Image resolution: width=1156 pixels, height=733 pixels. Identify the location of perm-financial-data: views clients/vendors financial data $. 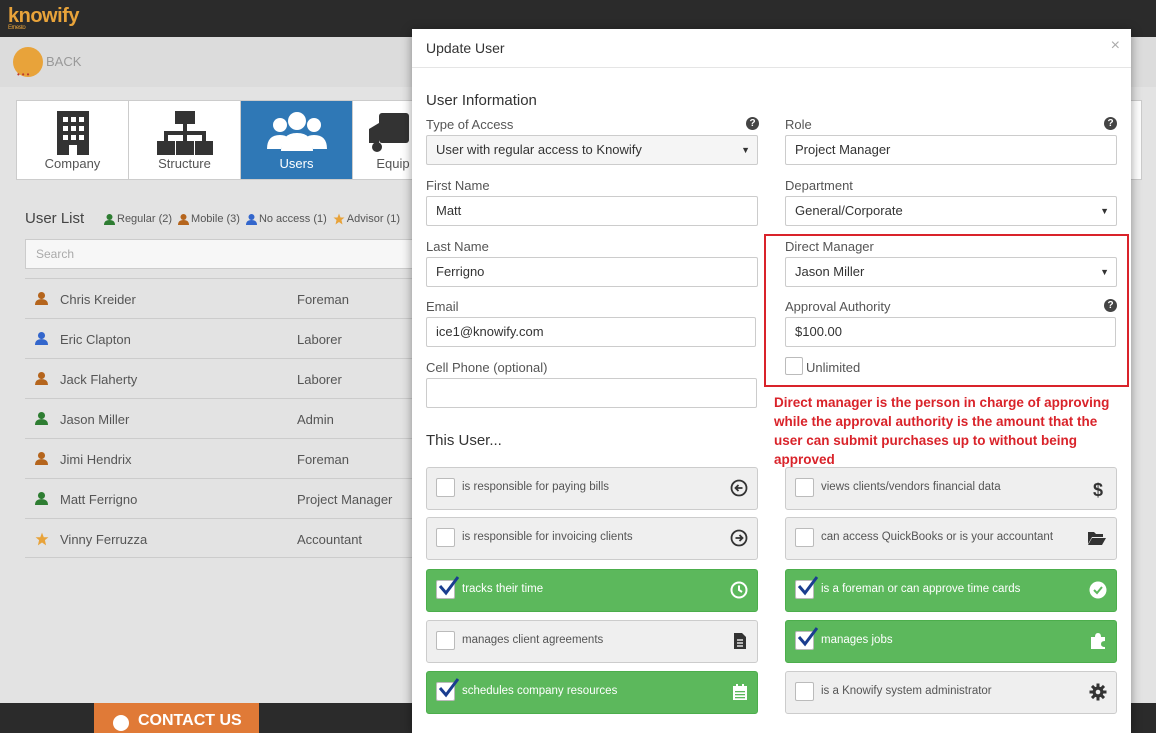
(951, 488).